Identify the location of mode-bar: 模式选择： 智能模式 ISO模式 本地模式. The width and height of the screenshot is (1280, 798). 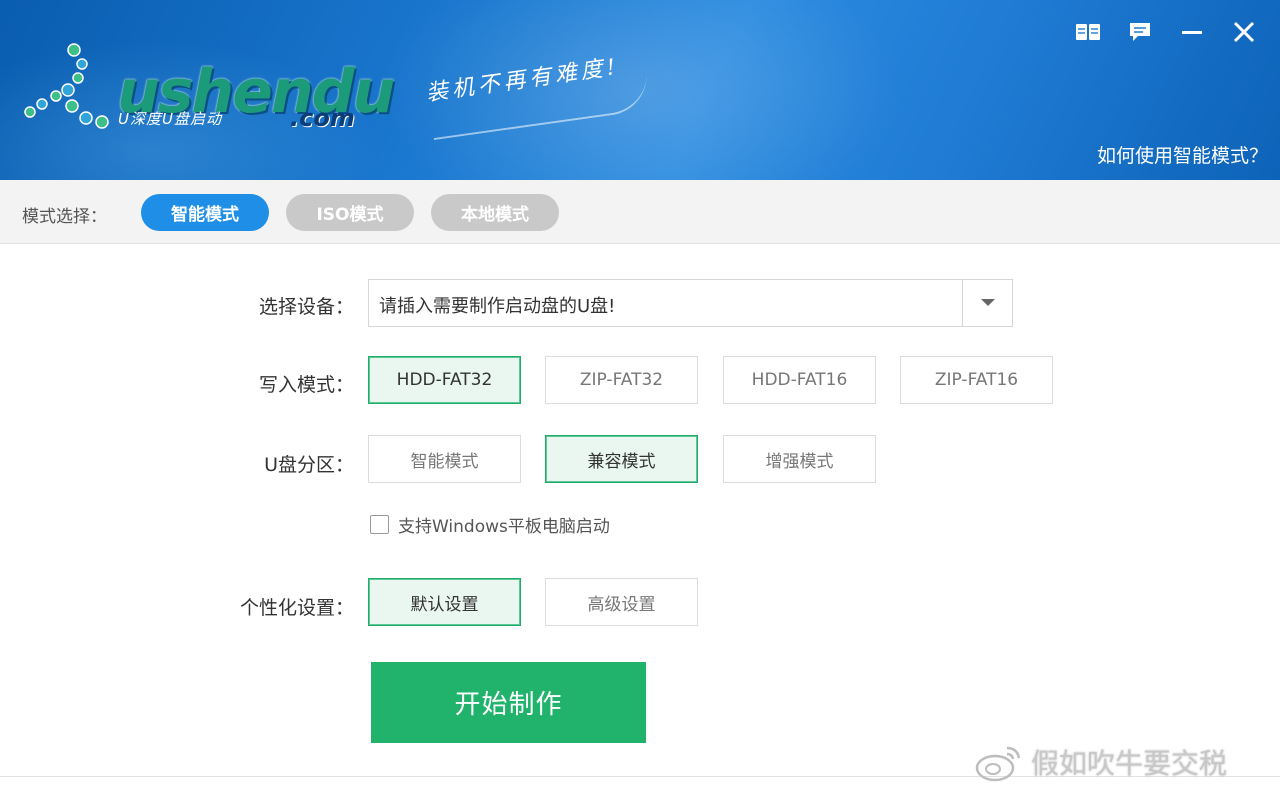
(640, 212).